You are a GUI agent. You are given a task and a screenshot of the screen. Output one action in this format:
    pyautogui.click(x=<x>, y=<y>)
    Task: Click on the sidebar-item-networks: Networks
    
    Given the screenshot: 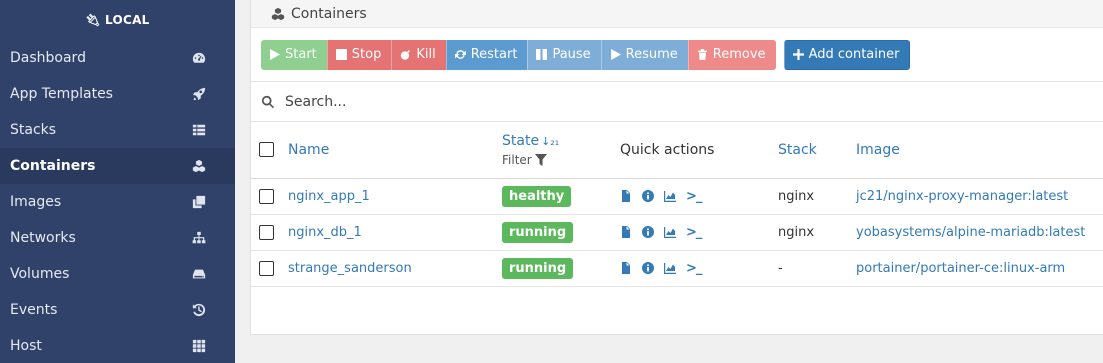 What is the action you would take?
    pyautogui.click(x=117, y=238)
    